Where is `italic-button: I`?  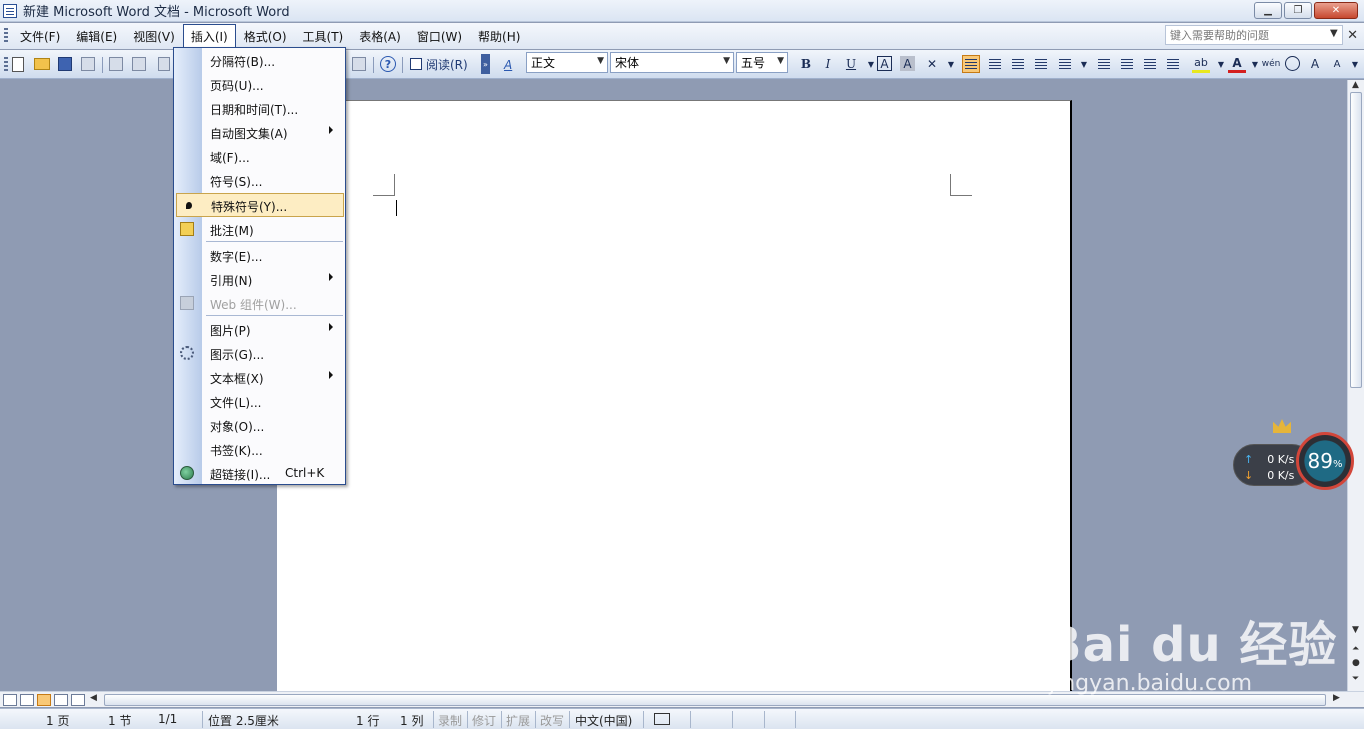 italic-button: I is located at coordinates (828, 64).